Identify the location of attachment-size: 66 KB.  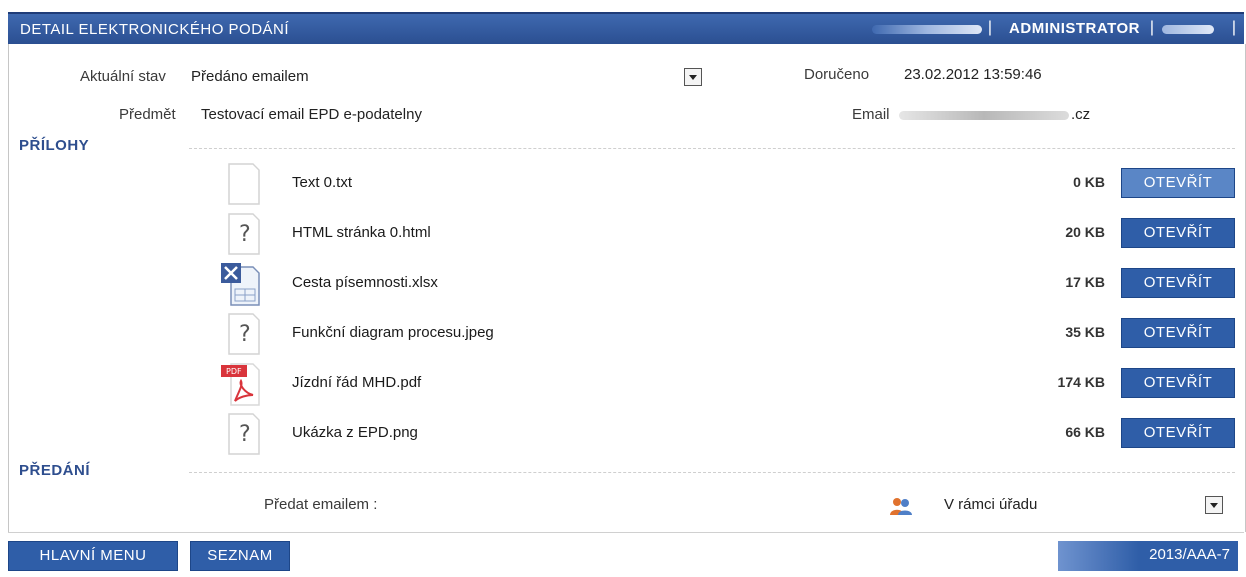
(1085, 432).